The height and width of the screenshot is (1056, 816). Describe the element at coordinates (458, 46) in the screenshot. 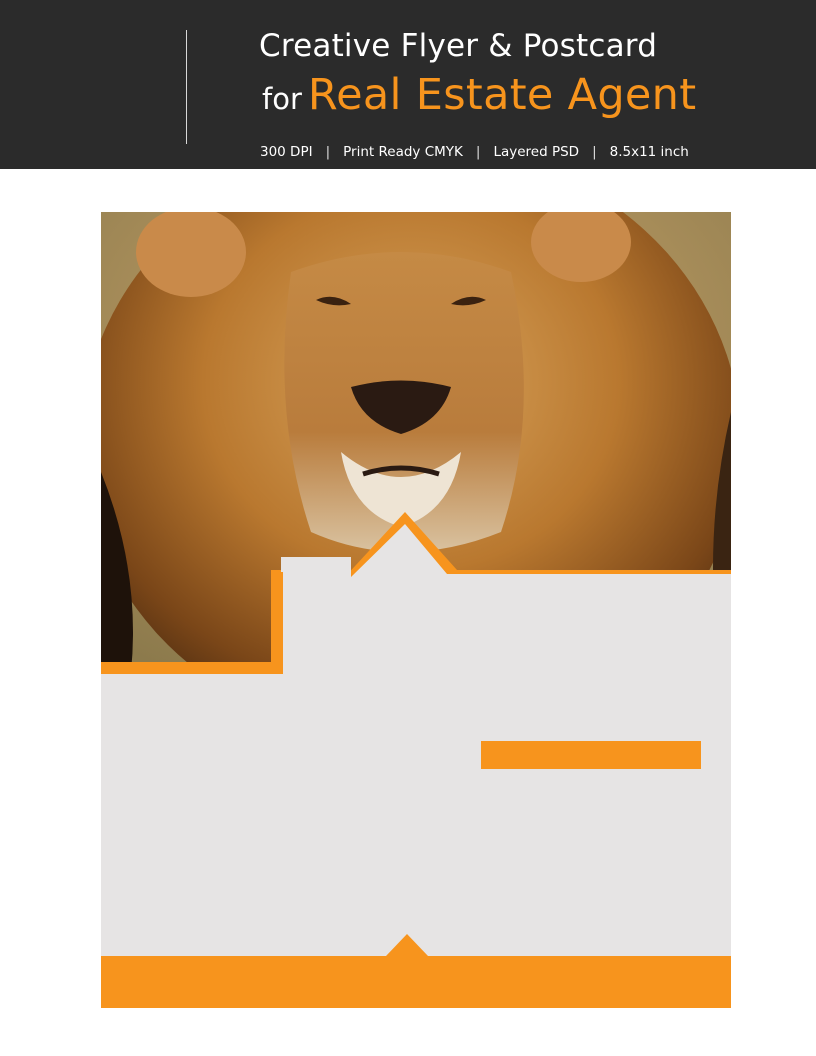

I see `headline-line-1: Creative Flyer & Postcard` at that location.